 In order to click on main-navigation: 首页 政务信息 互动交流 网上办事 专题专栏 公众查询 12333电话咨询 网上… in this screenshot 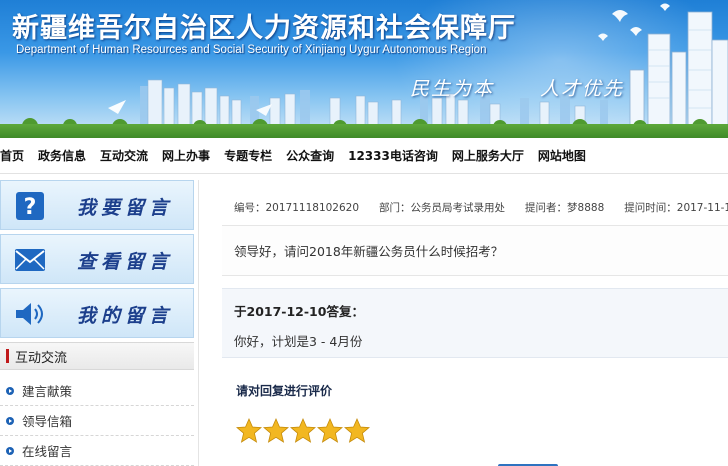, I will do `click(364, 156)`.